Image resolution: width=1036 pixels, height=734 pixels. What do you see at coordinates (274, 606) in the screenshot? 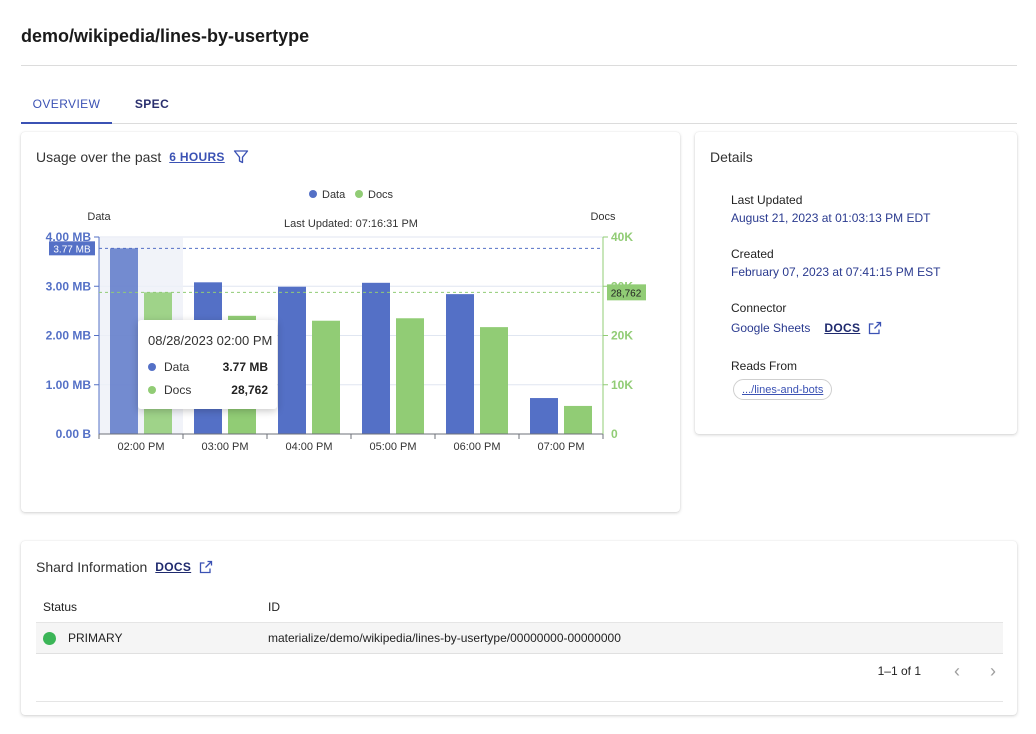
I see `column-header-id: ID` at bounding box center [274, 606].